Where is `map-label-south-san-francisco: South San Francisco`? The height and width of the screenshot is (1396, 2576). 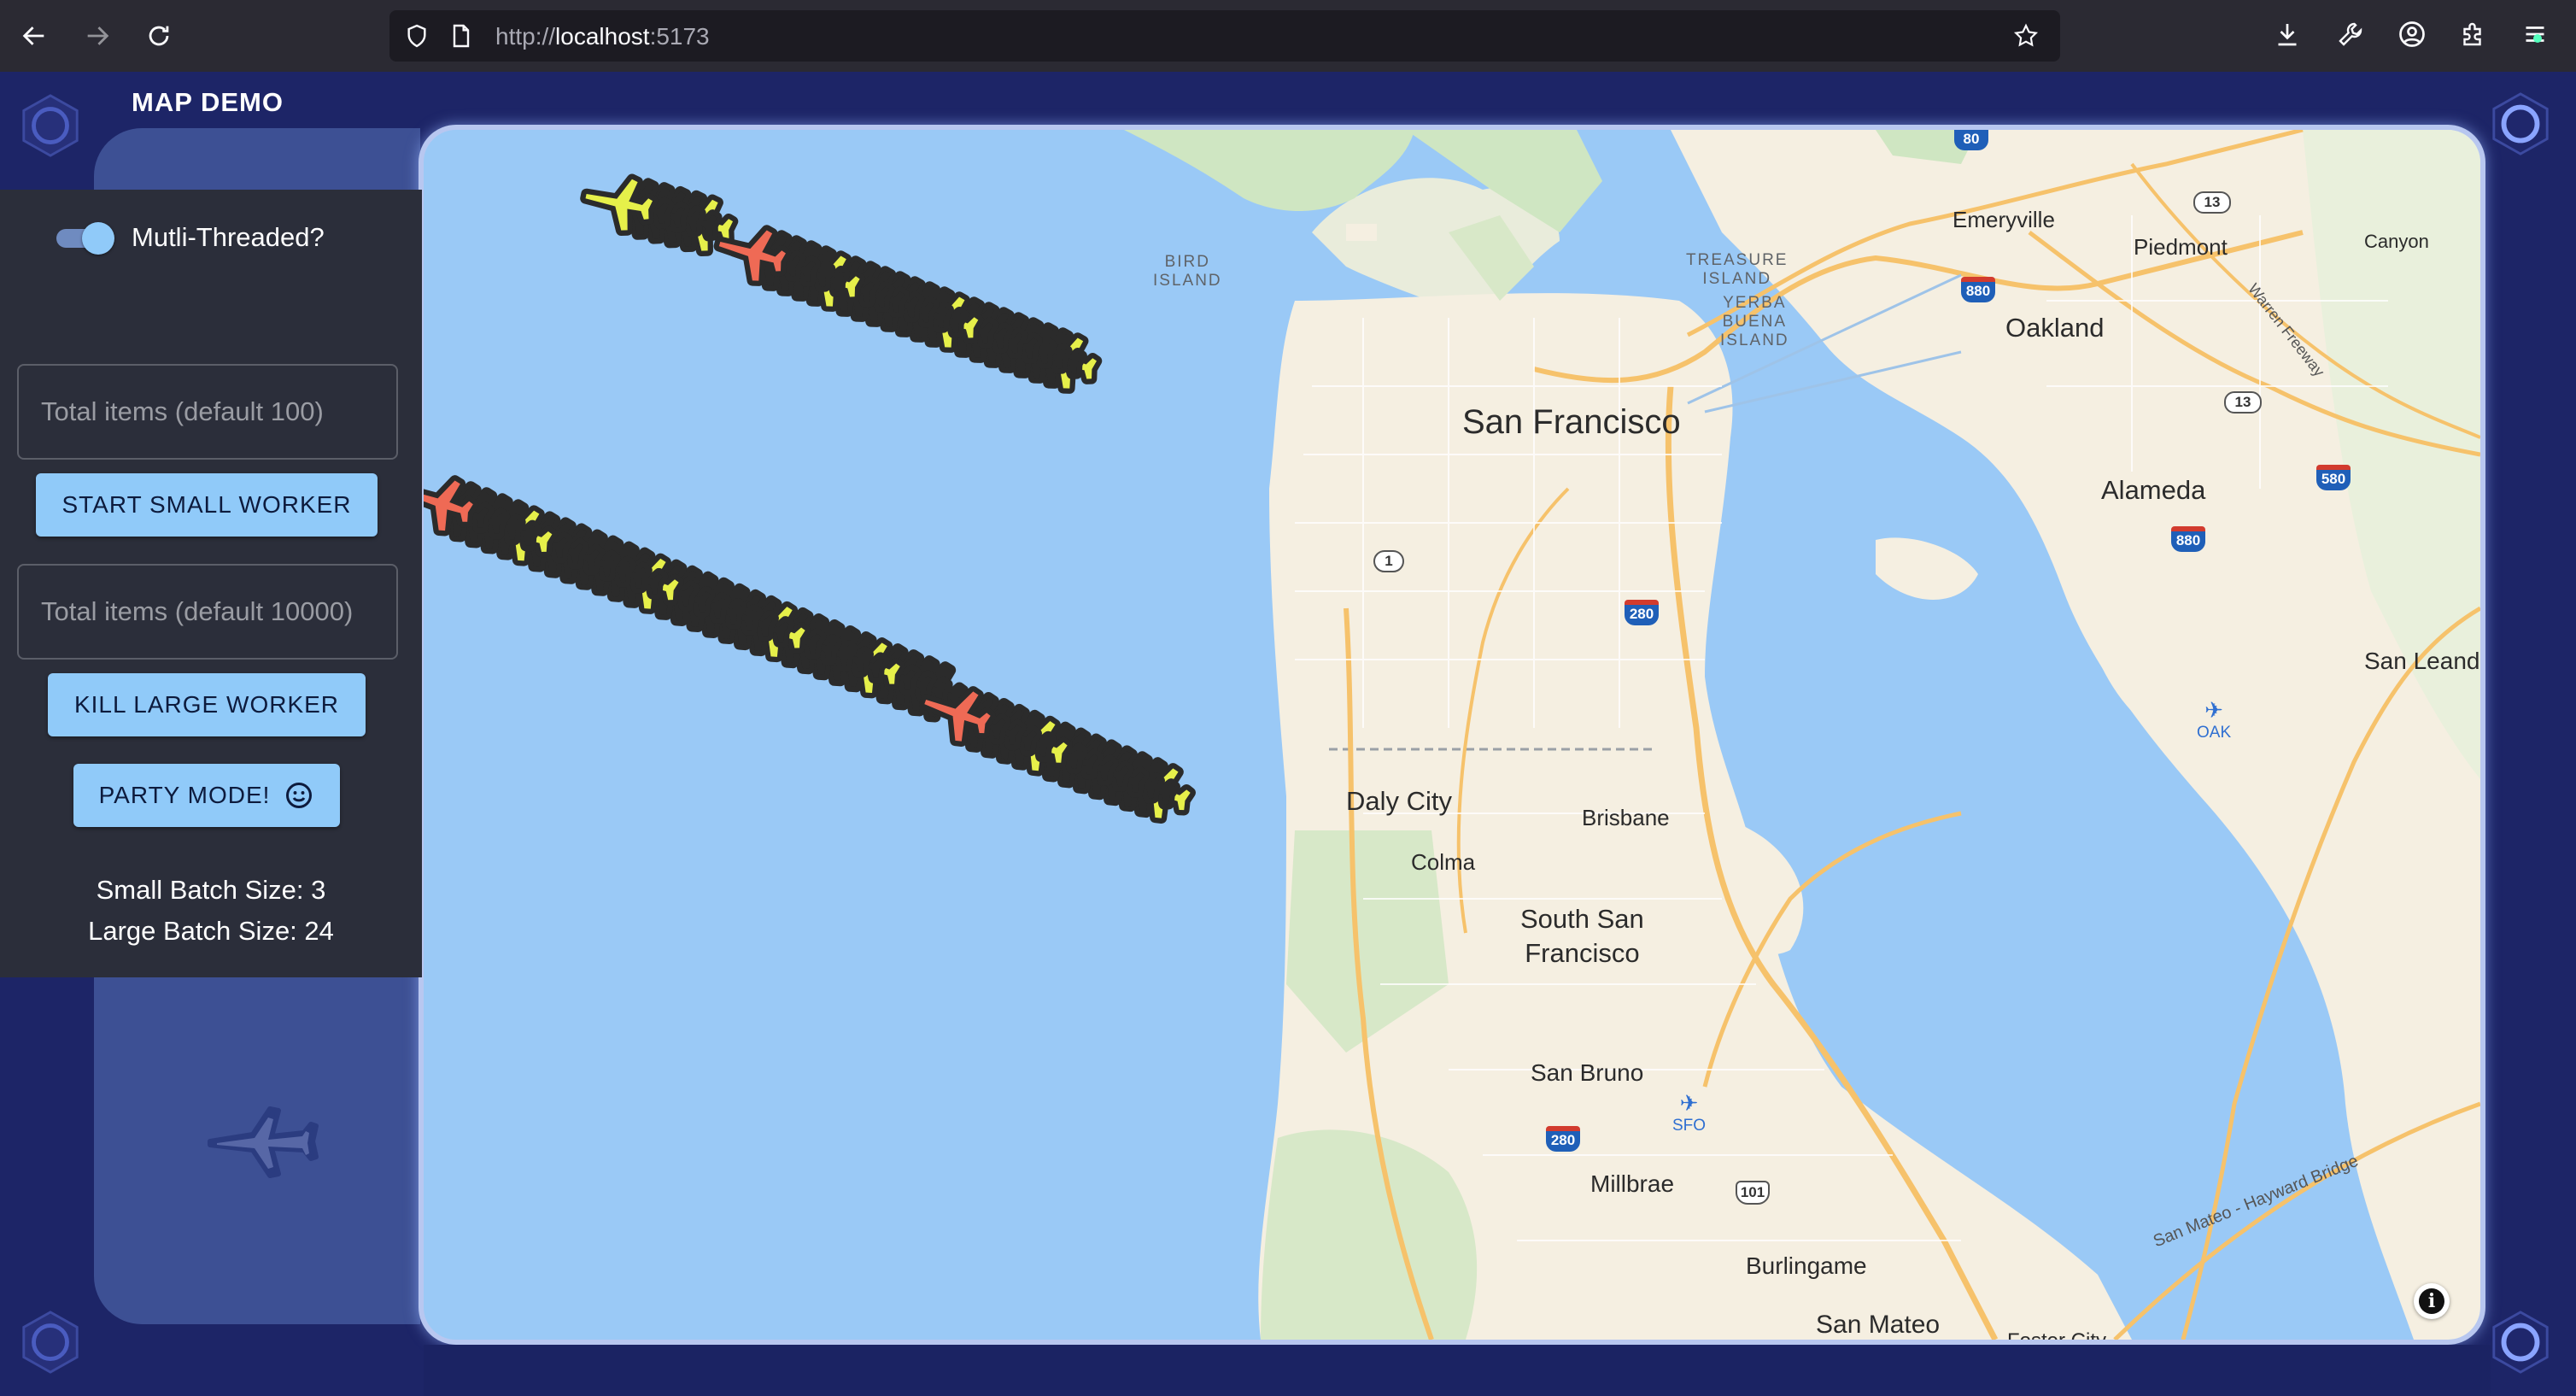 map-label-south-san-francisco: South San Francisco is located at coordinates (1582, 936).